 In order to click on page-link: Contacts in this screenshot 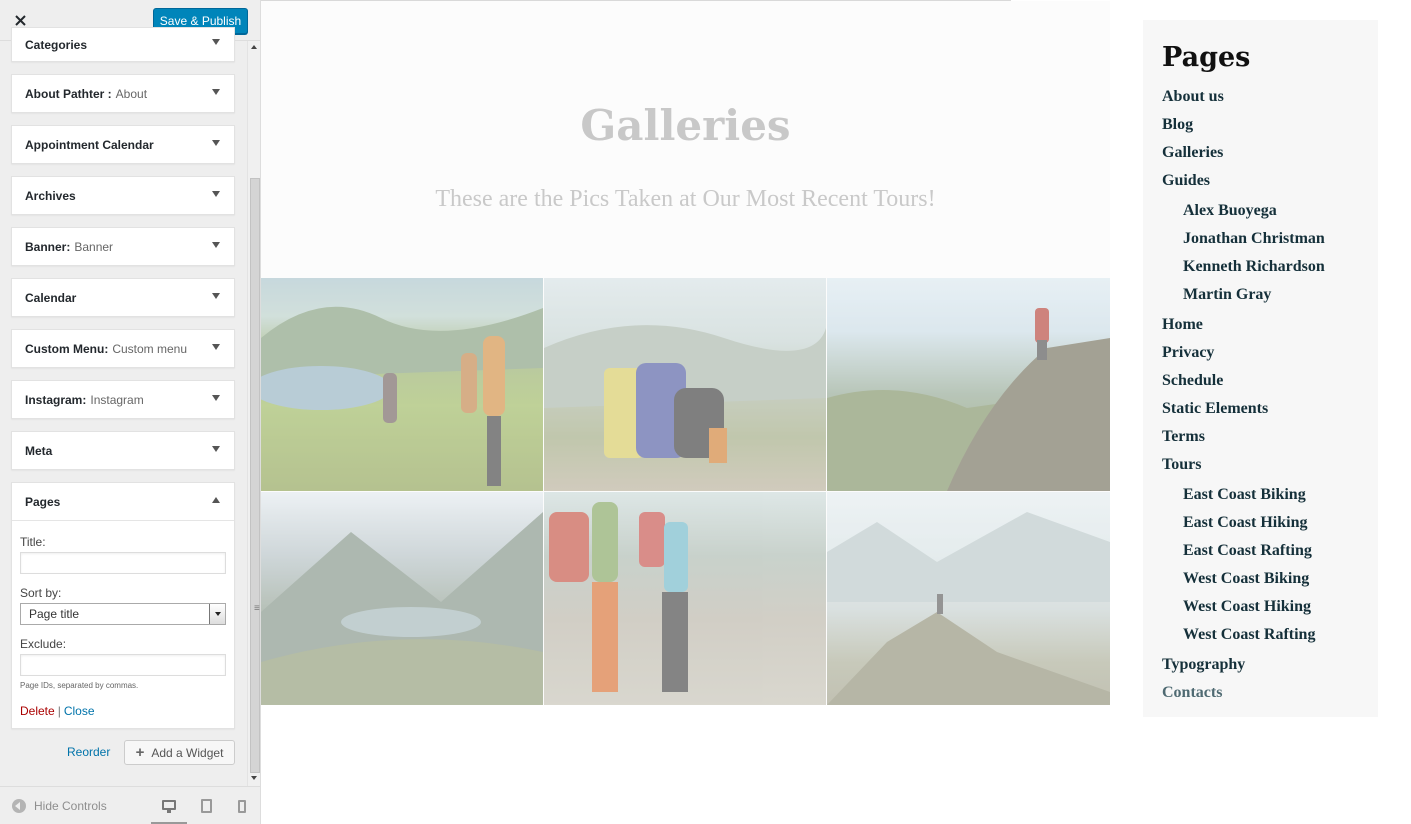, I will do `click(1243, 698)`.